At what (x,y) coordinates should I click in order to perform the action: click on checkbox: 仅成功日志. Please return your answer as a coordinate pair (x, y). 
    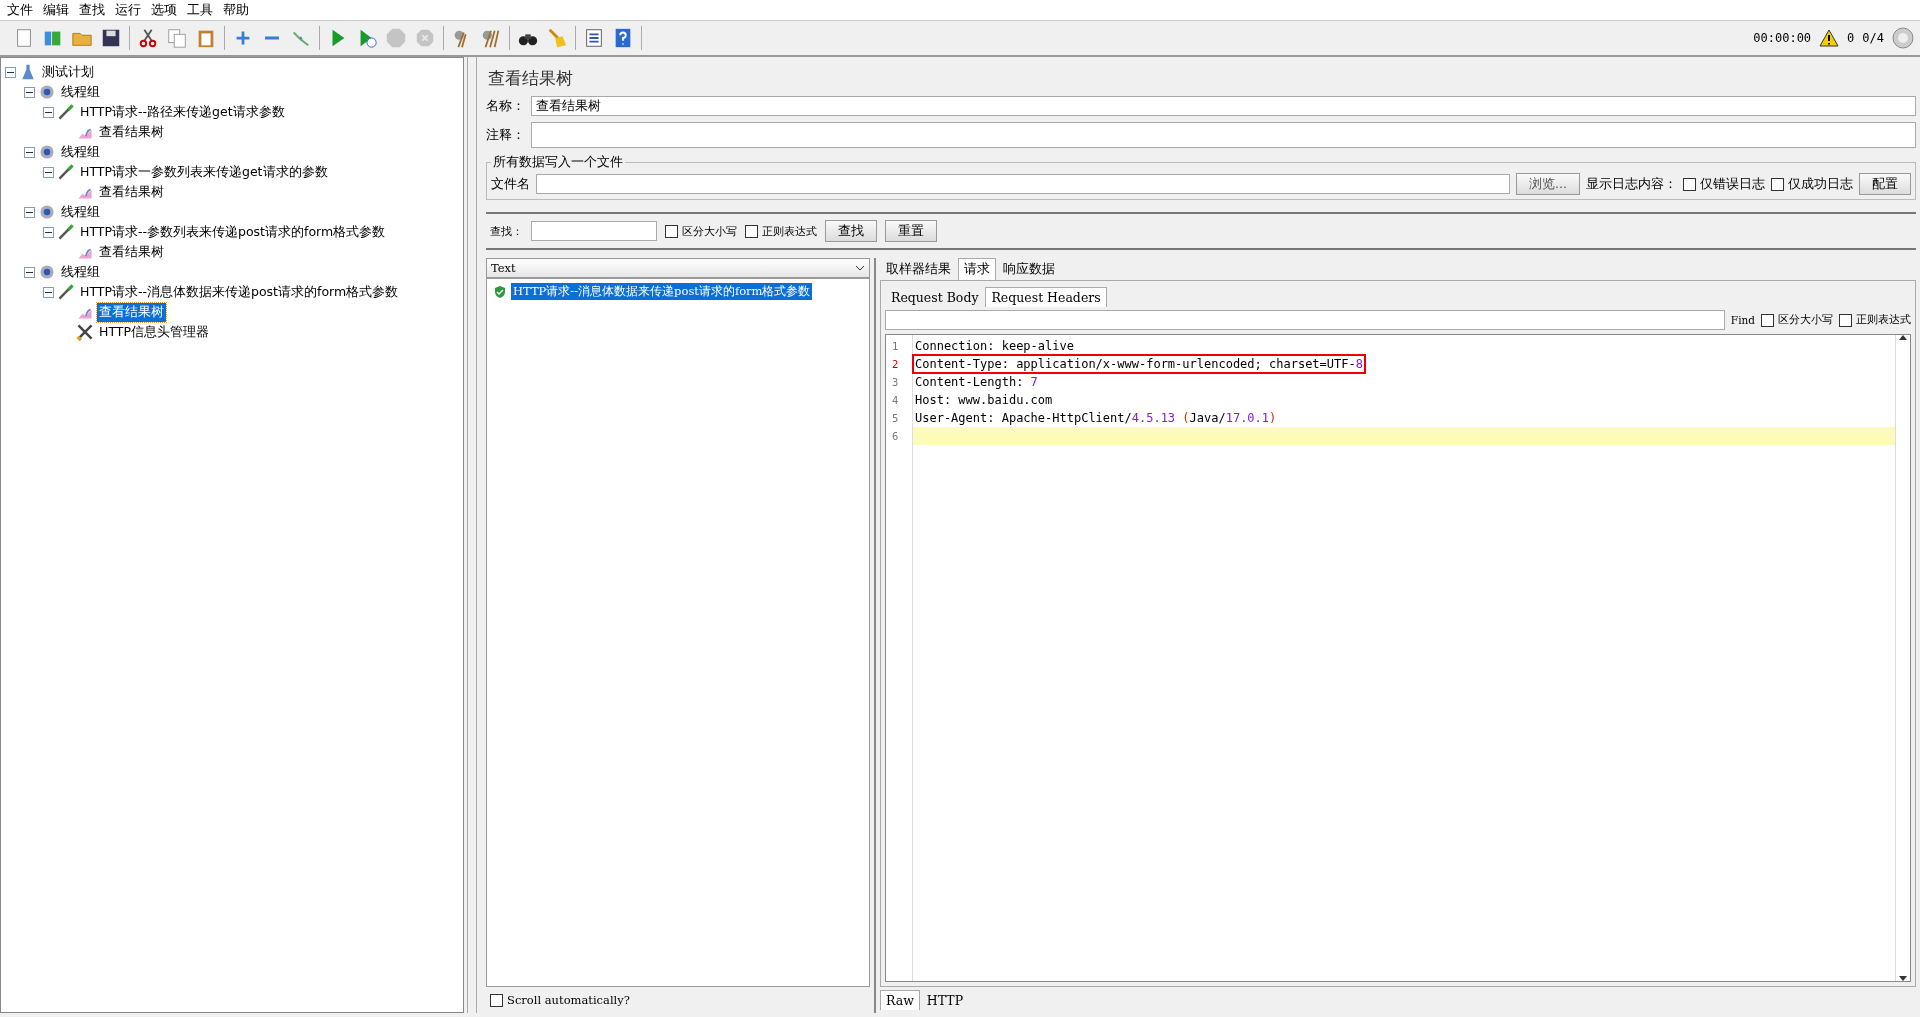
    Looking at the image, I should click on (1812, 184).